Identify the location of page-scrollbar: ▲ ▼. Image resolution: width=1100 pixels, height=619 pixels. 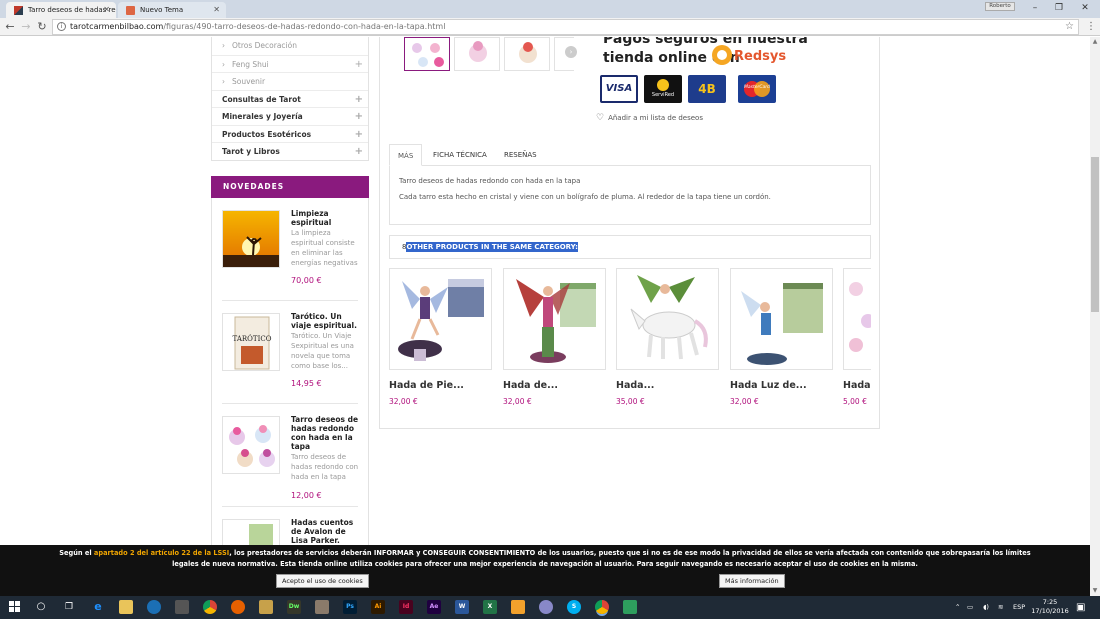
(1095, 316).